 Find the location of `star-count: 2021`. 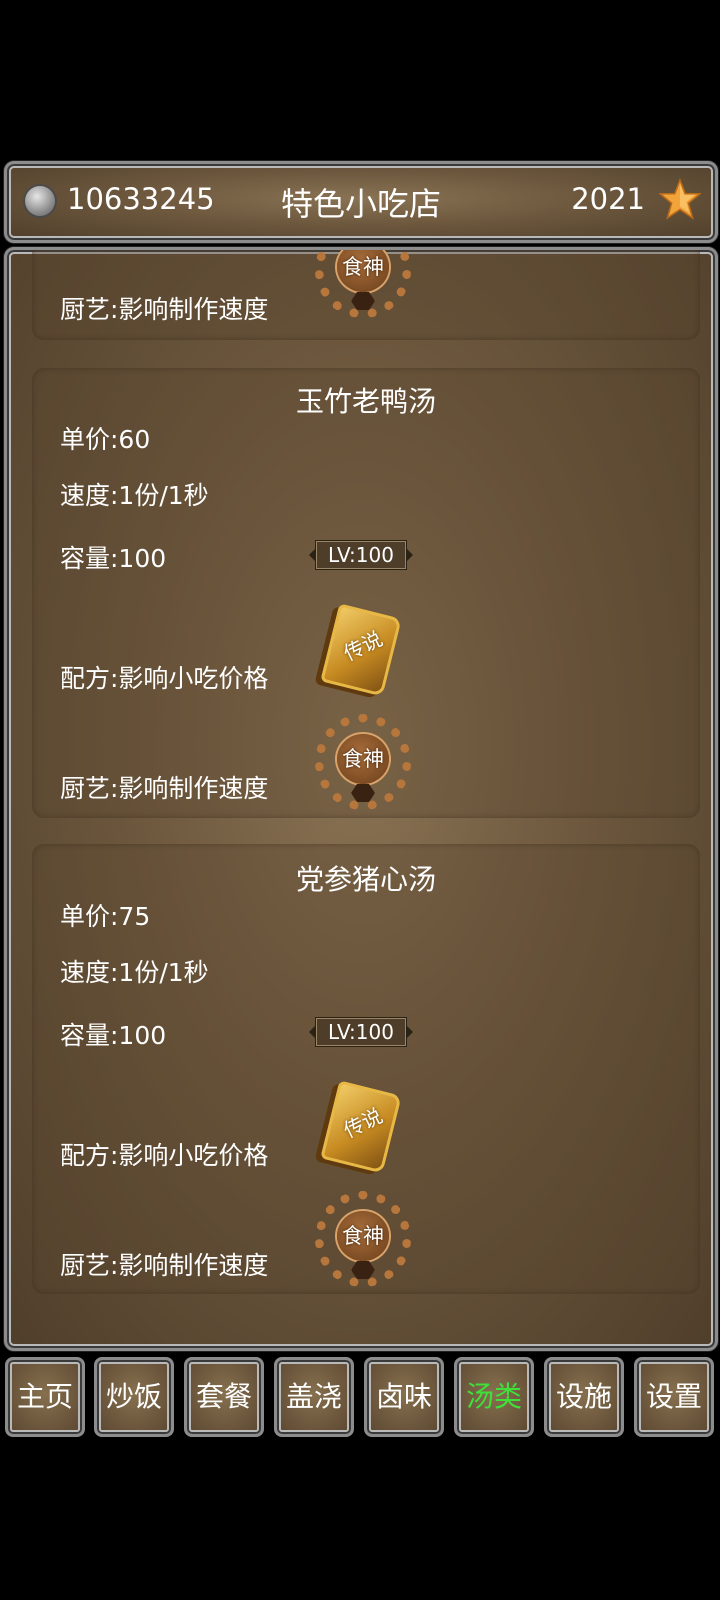

star-count: 2021 is located at coordinates (608, 199).